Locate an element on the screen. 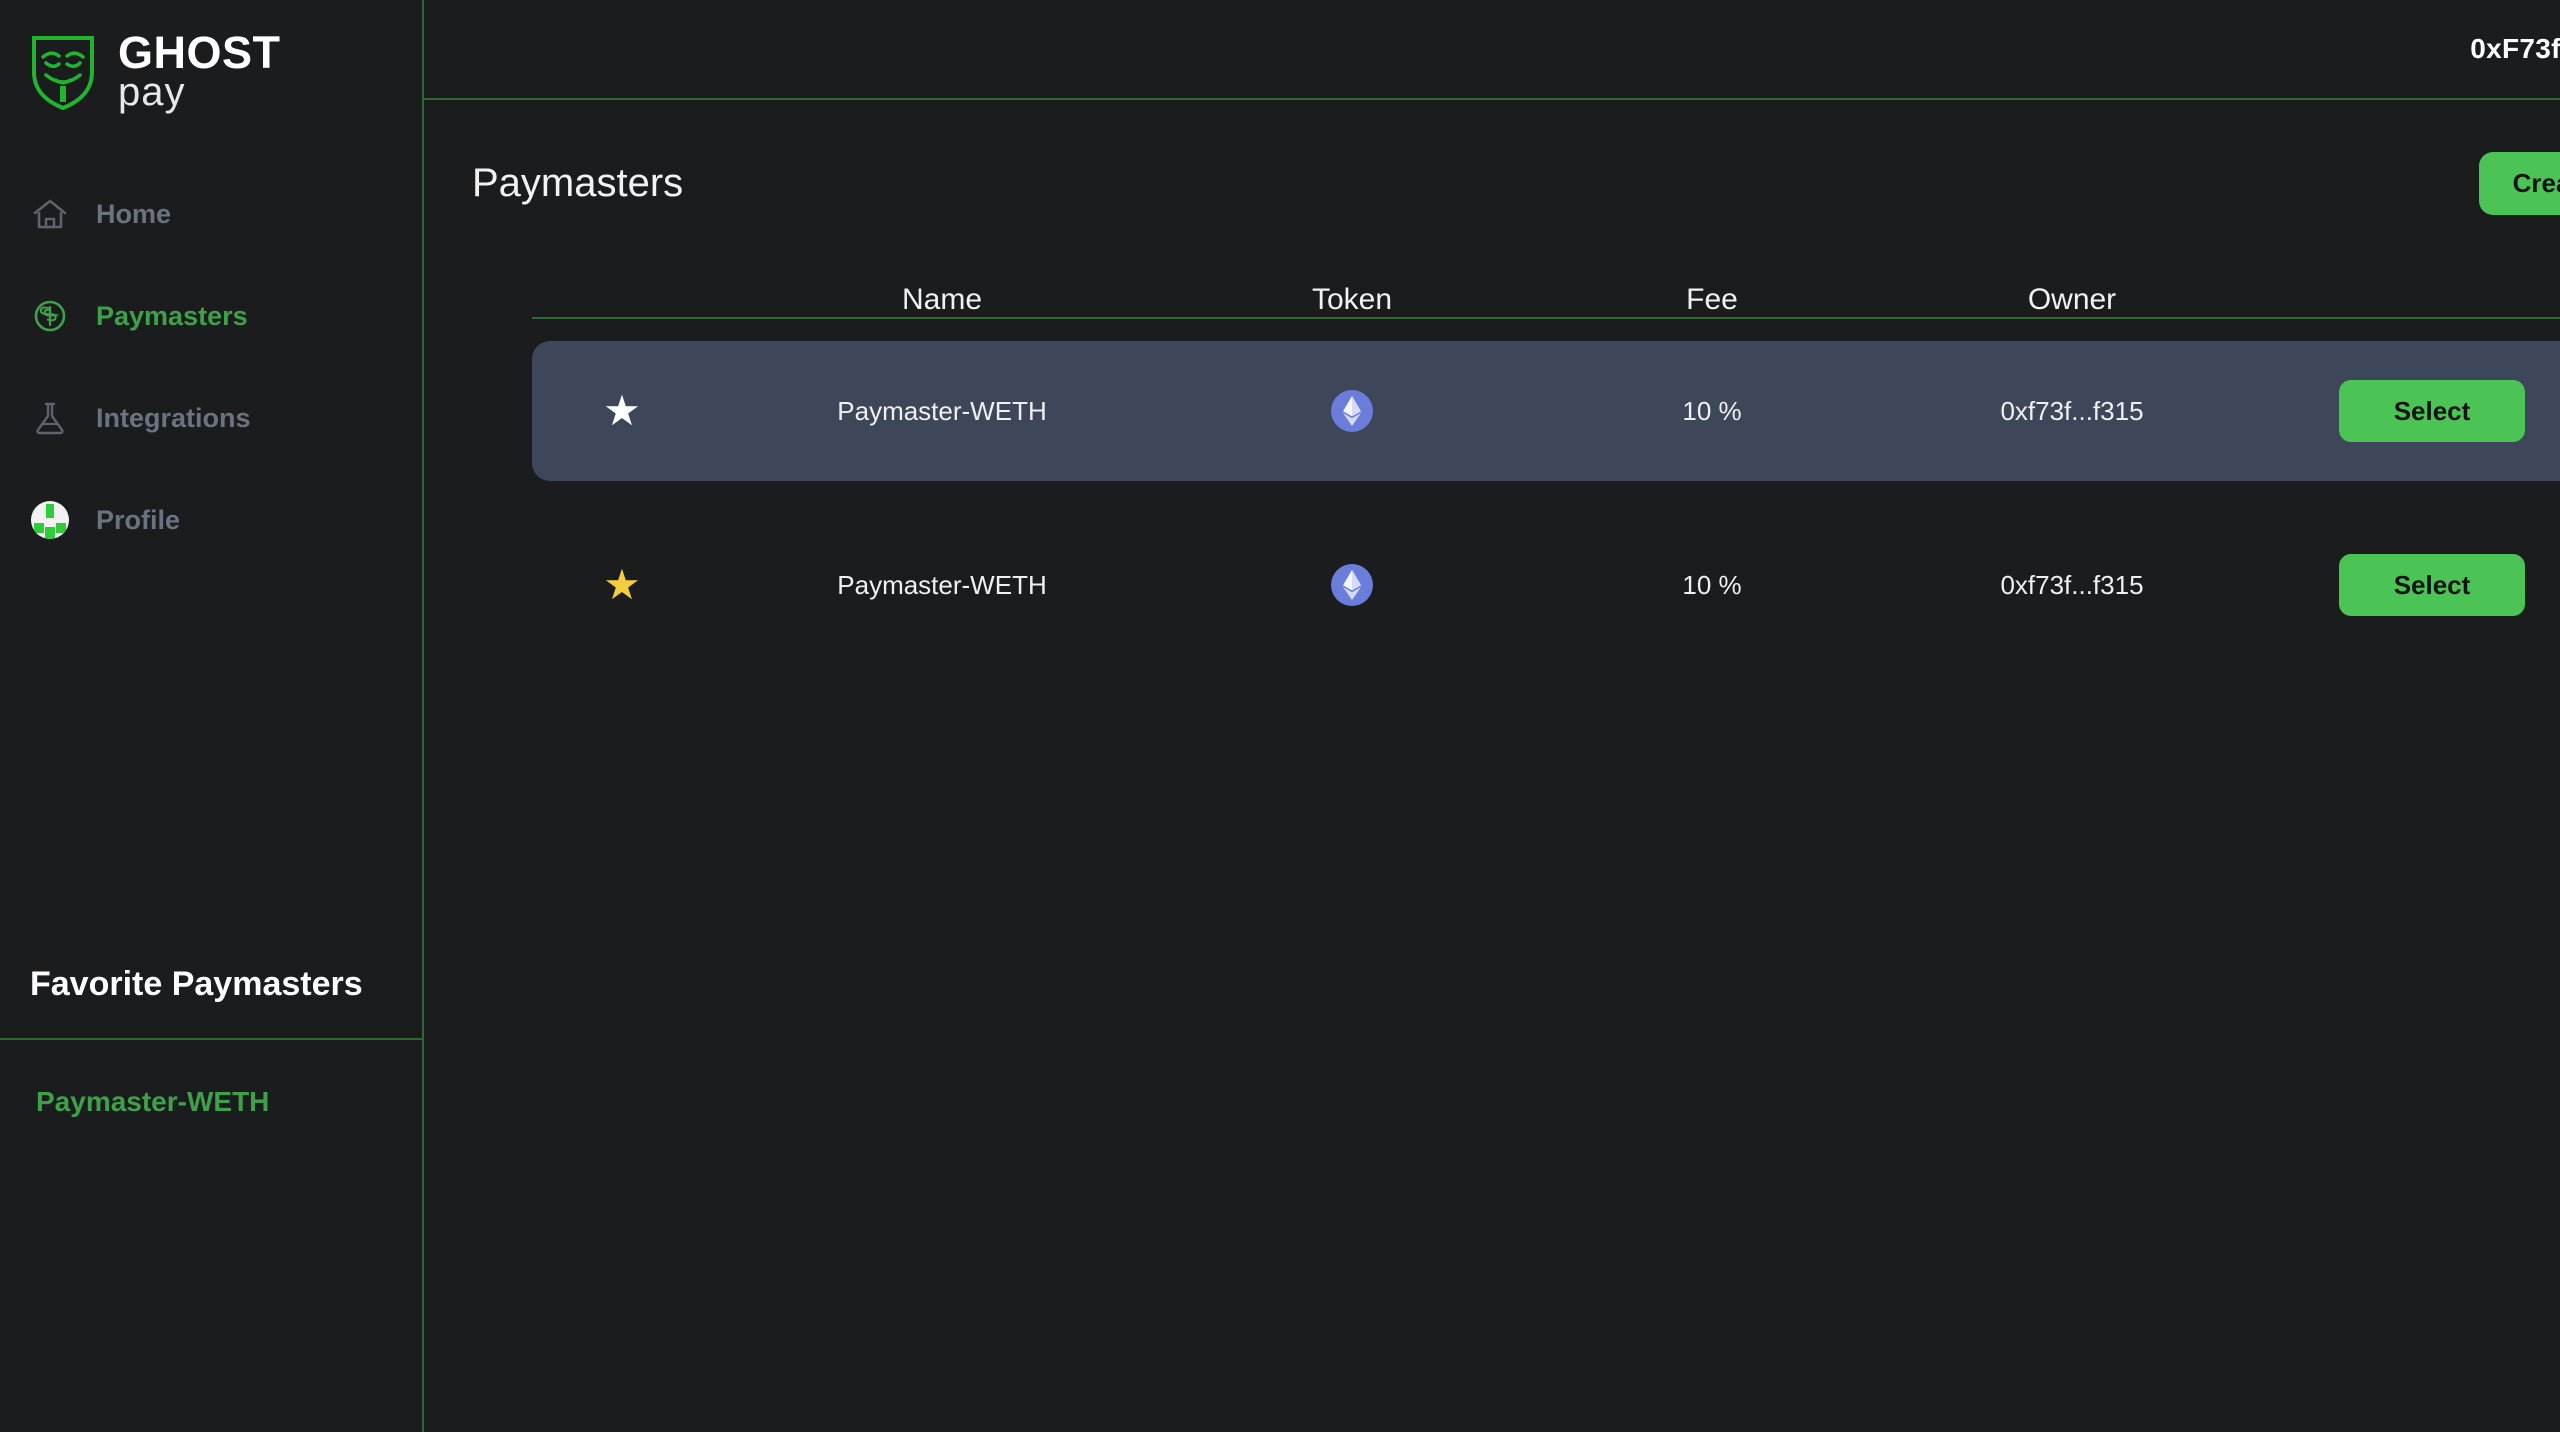 This screenshot has height=1432, width=2560. page-header: Paymasters Create + is located at coordinates (1492, 157).